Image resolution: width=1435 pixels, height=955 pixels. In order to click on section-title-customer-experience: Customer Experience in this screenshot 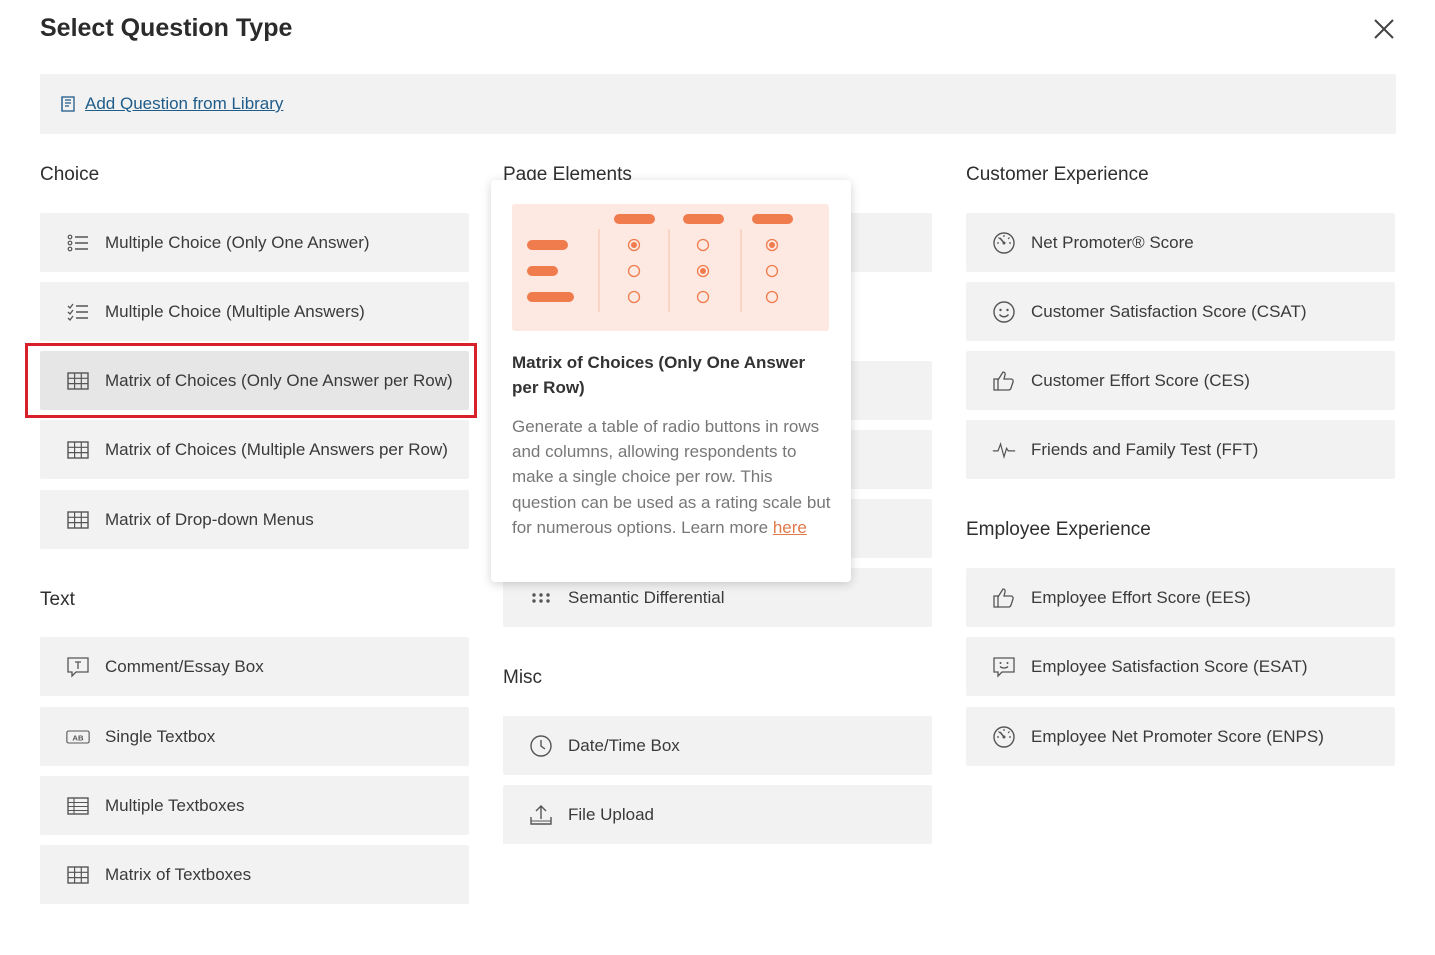, I will do `click(1057, 174)`.